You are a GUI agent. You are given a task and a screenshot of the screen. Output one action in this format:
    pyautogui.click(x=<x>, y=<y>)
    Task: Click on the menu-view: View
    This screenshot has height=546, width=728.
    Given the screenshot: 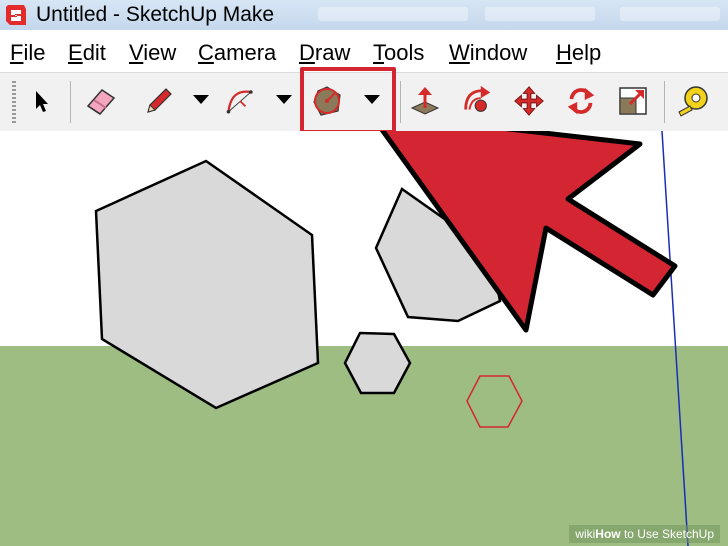 What is the action you would take?
    pyautogui.click(x=152, y=53)
    